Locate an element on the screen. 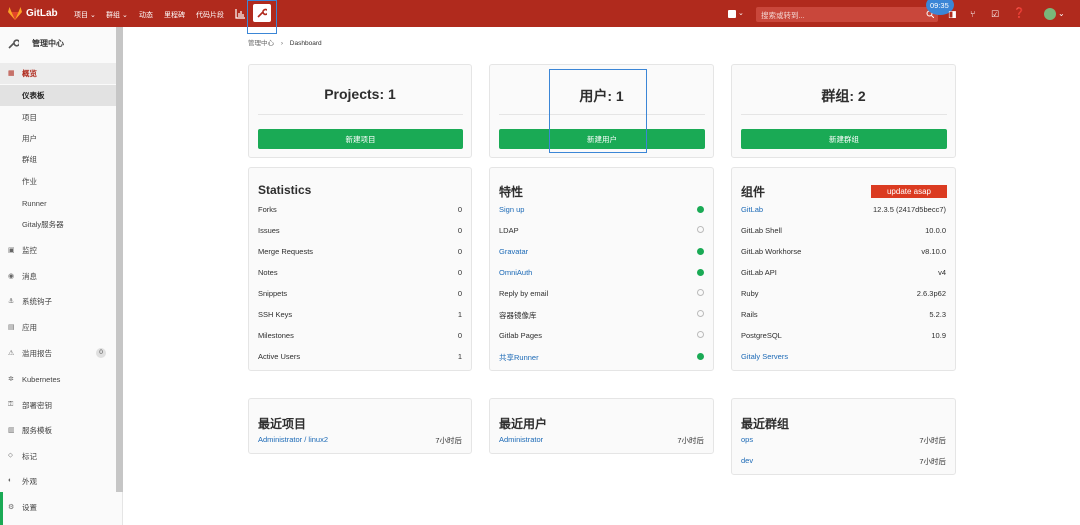  sidebar-item-label: 消息 is located at coordinates (29, 276).